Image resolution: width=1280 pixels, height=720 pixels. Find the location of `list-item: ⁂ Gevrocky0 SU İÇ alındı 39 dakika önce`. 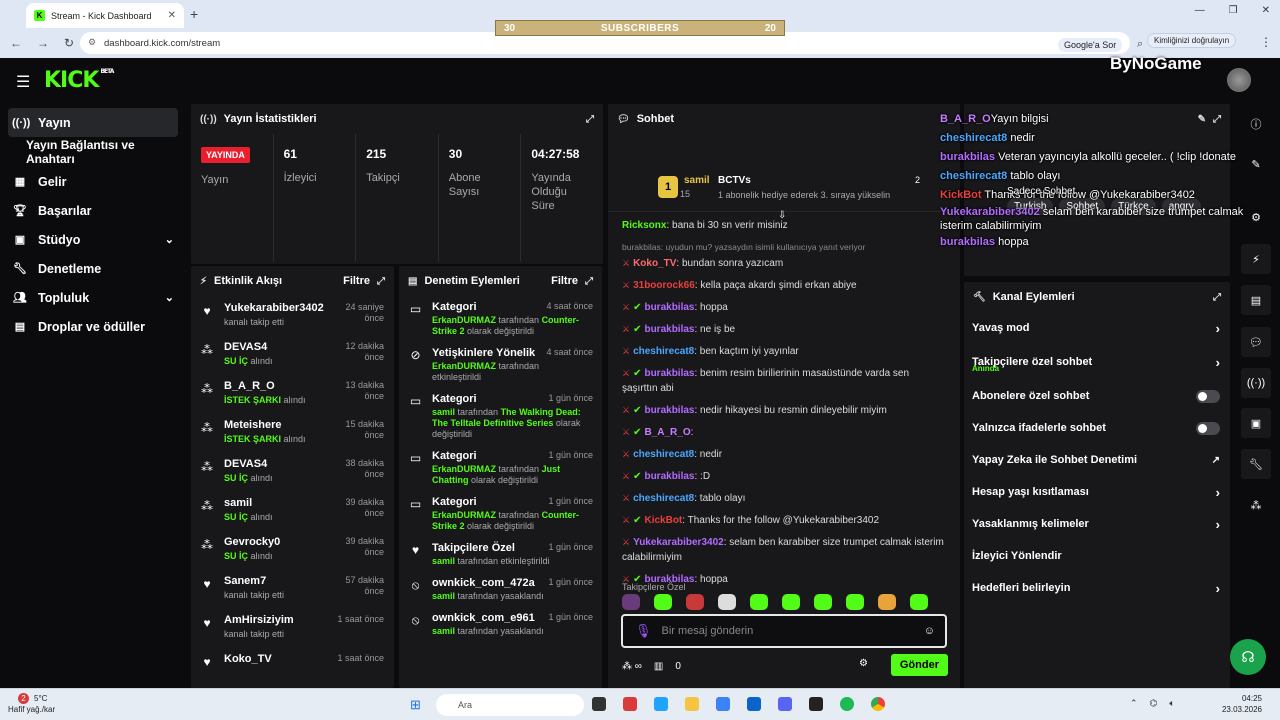

list-item: ⁂ Gevrocky0 SU İÇ alındı 39 dakika önce is located at coordinates (292, 549).